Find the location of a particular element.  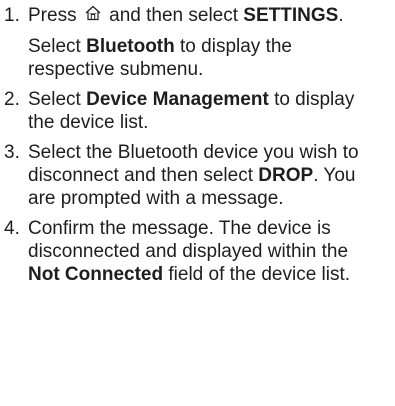

step-text: Press and then select SETTINGS. is located at coordinates (205, 15).